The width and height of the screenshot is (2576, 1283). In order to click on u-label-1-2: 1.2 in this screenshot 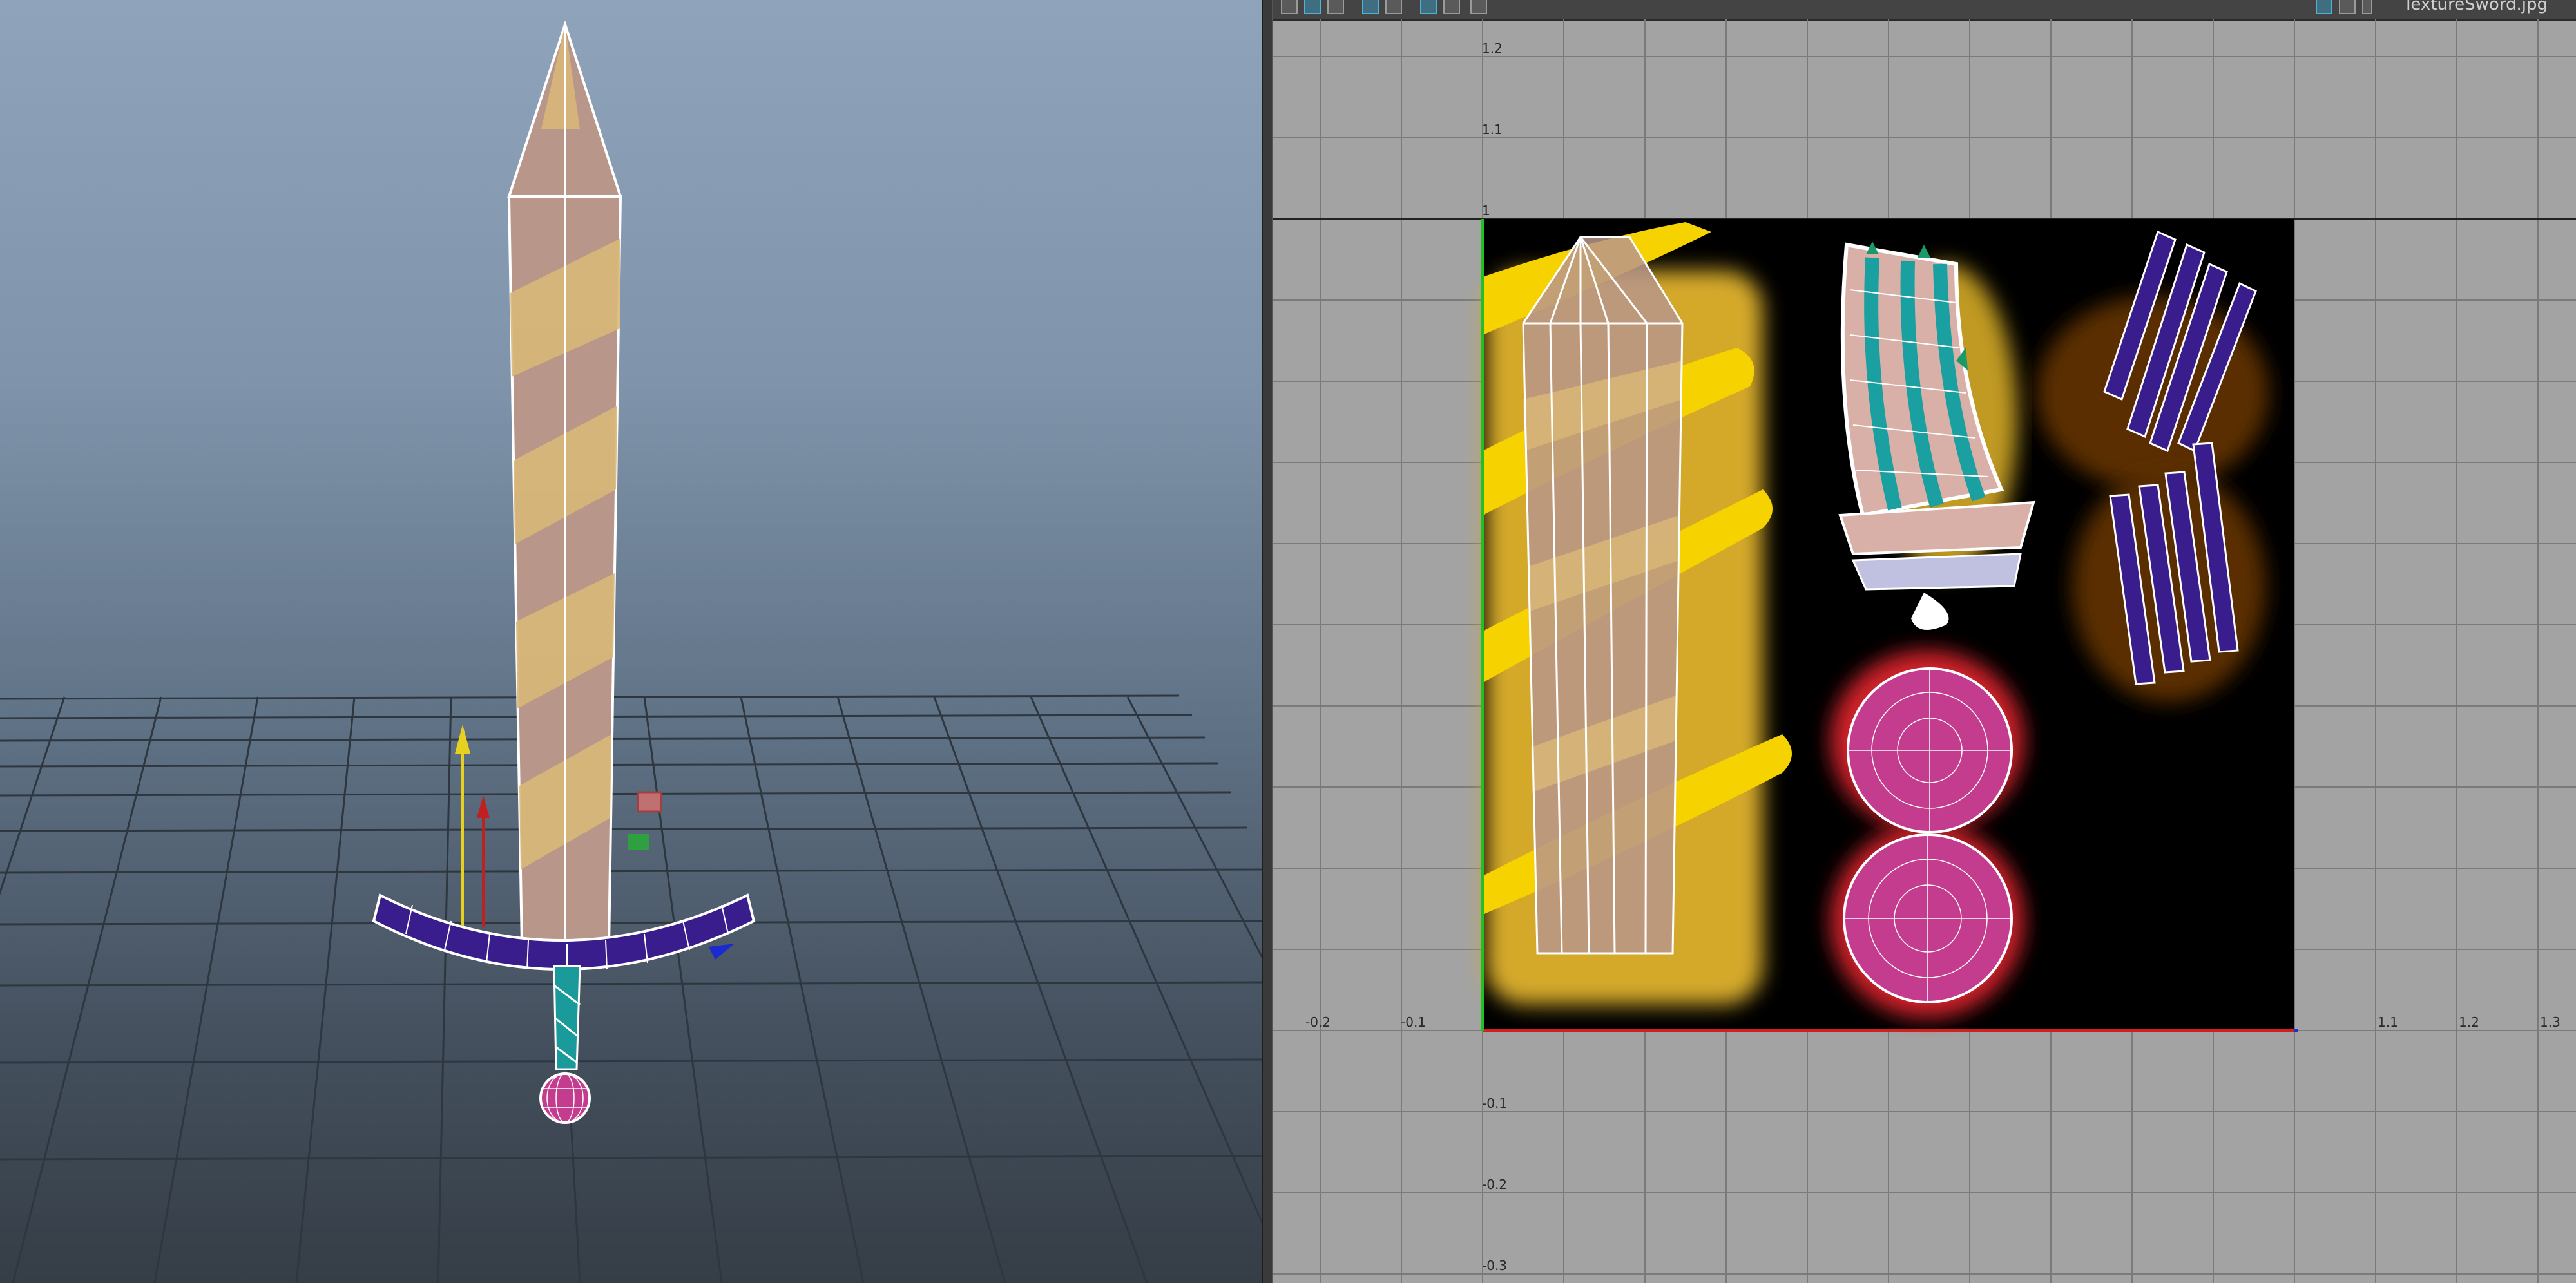, I will do `click(2469, 1022)`.